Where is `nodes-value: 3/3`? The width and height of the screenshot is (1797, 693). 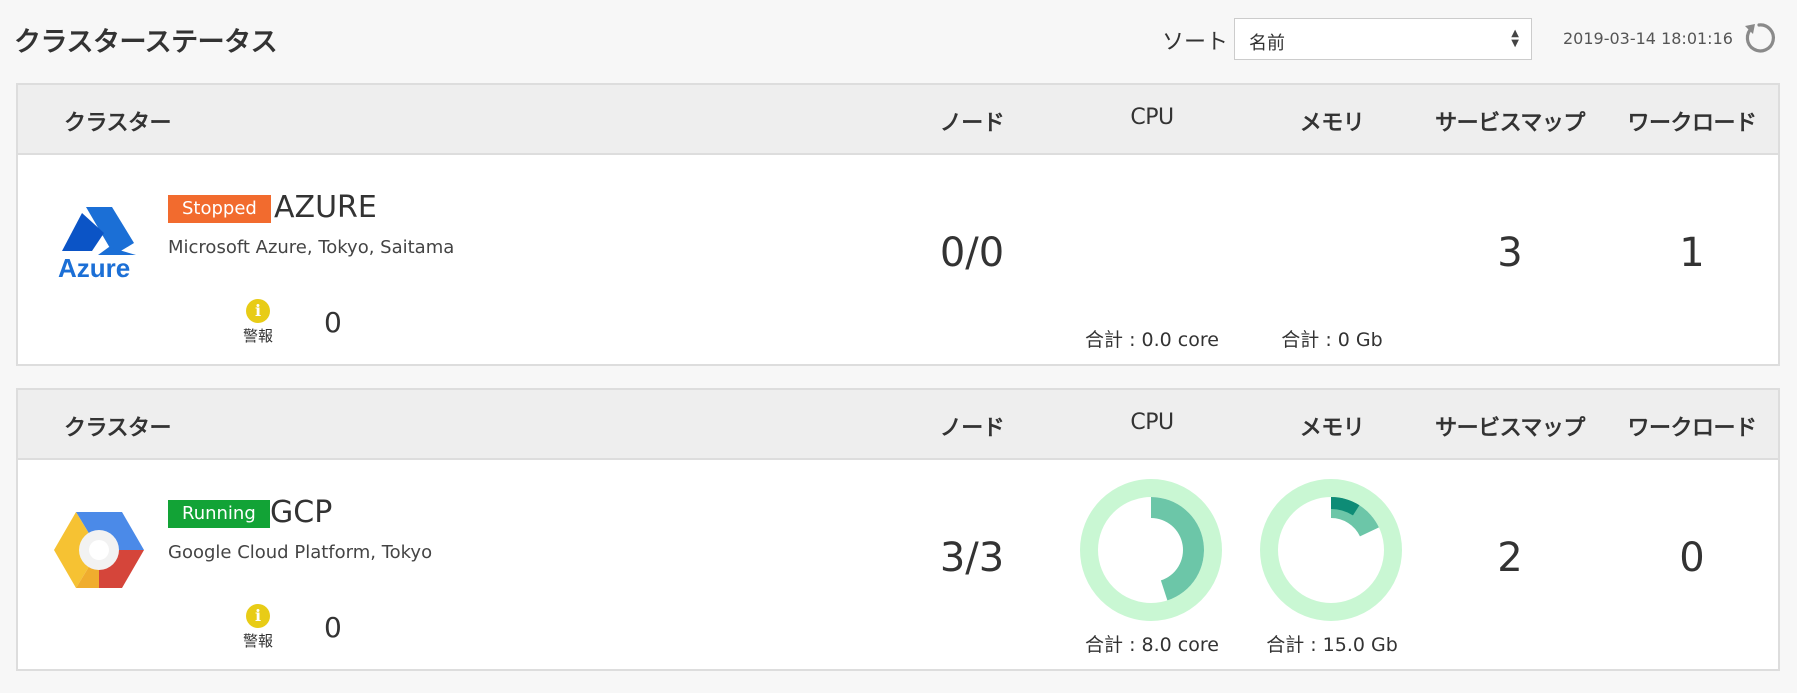
nodes-value: 3/3 is located at coordinates (972, 558).